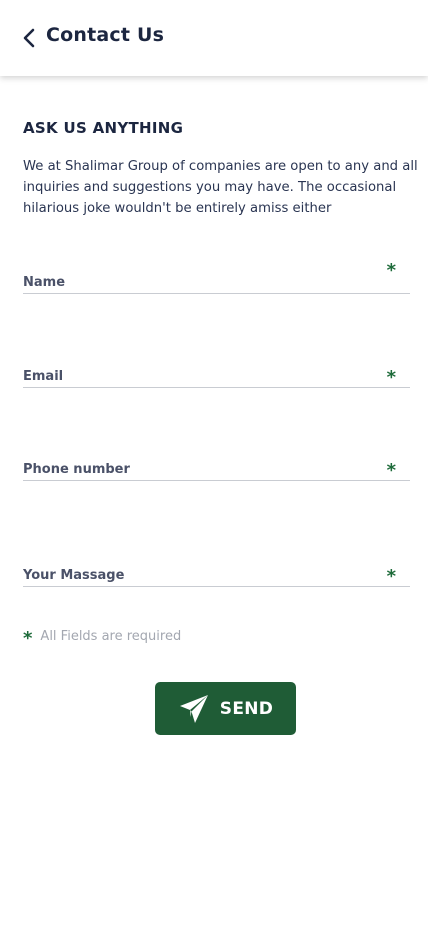 This screenshot has height=926, width=428. What do you see at coordinates (198, 278) in the screenshot?
I see `name-input` at bounding box center [198, 278].